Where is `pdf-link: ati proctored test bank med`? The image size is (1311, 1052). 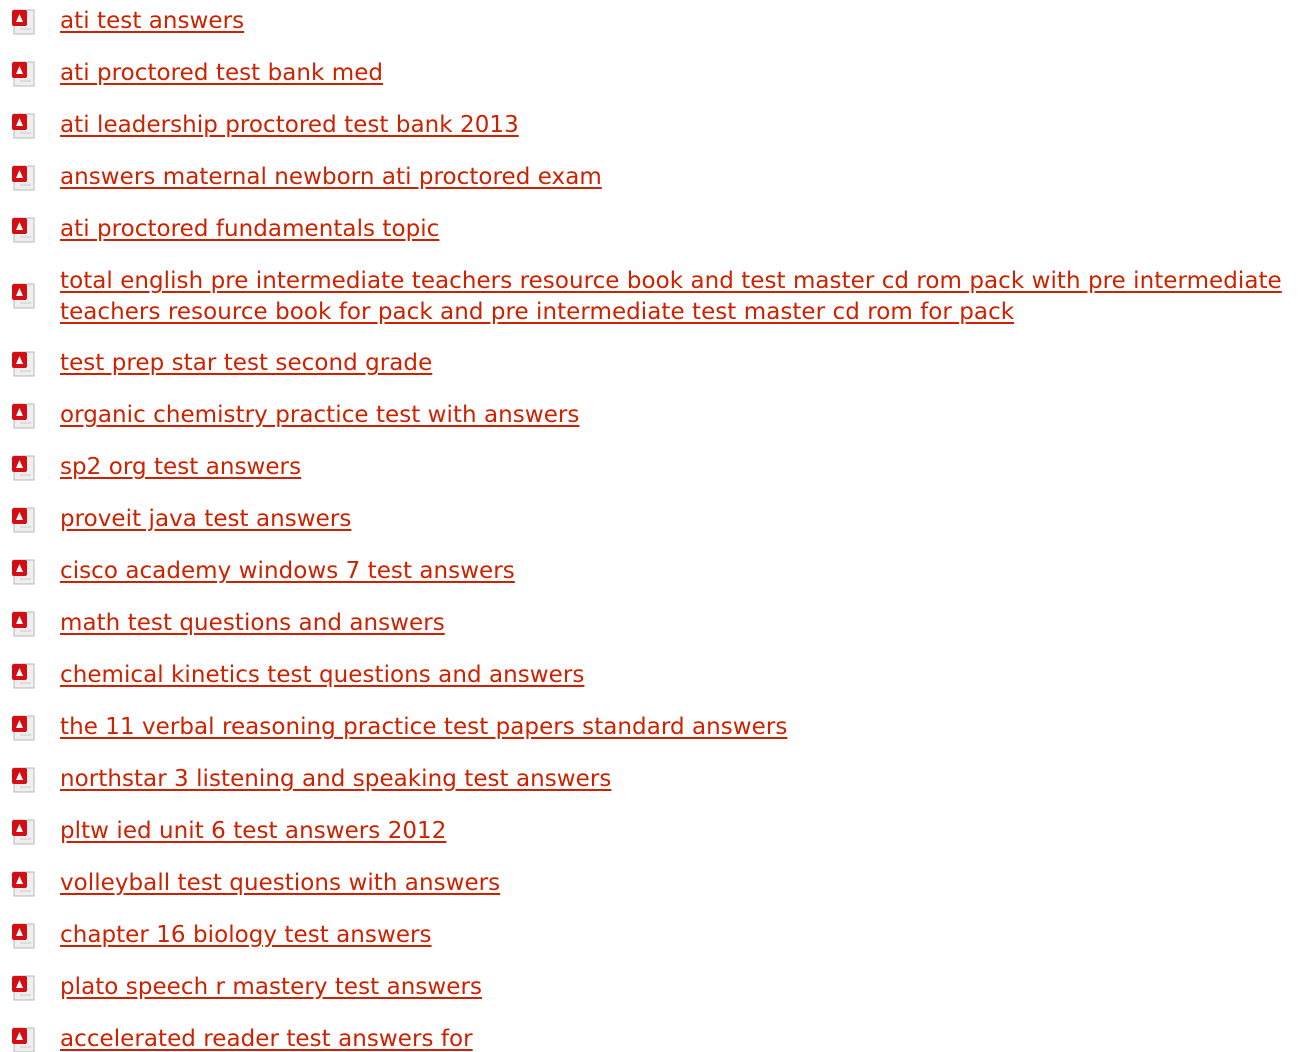 pdf-link: ati proctored test bank med is located at coordinates (681, 73).